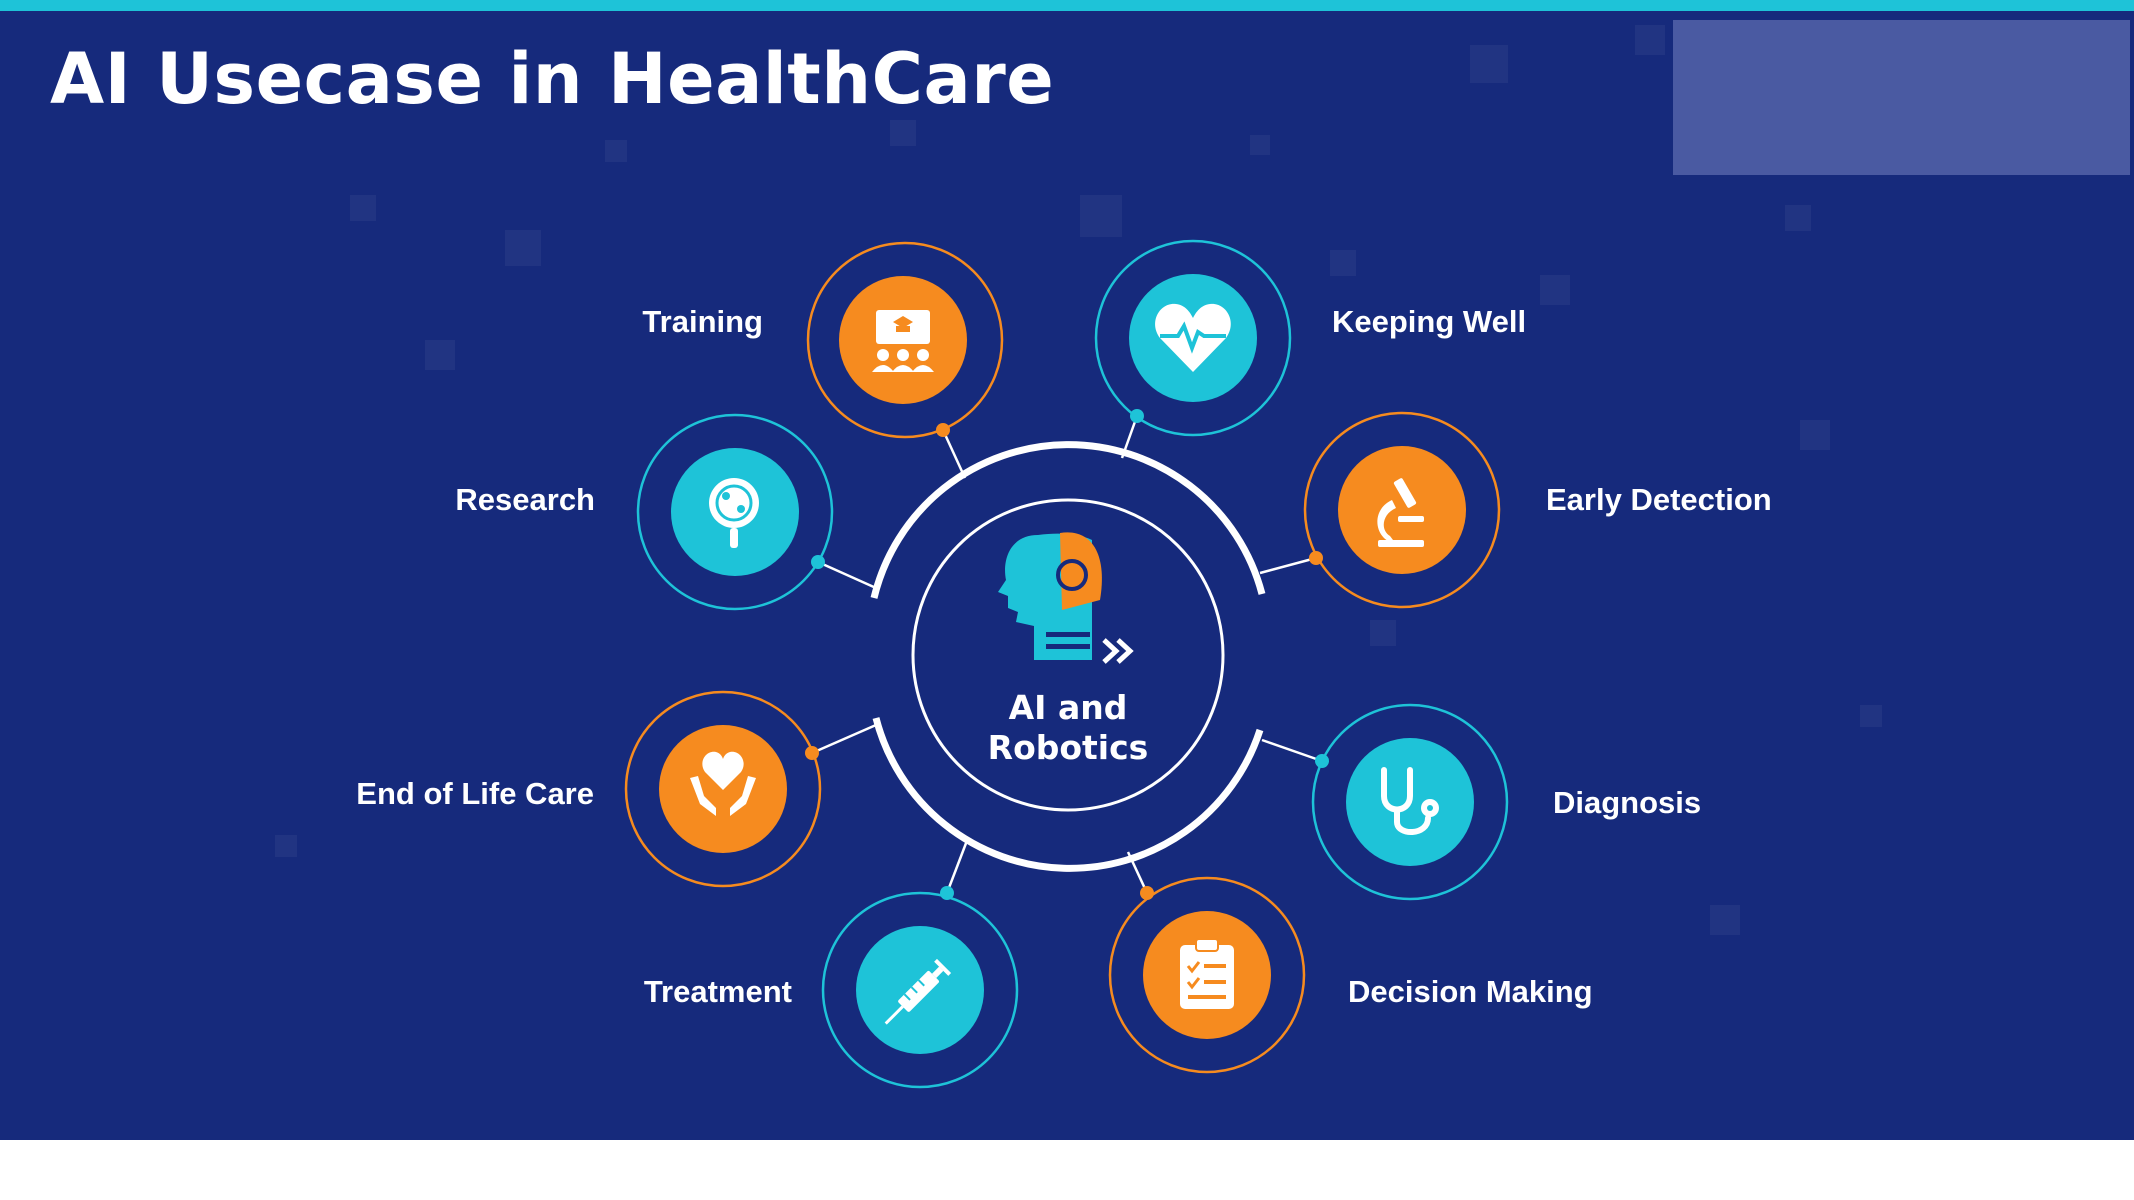 The width and height of the screenshot is (2134, 1200). I want to click on label-research: Research, so click(525, 499).